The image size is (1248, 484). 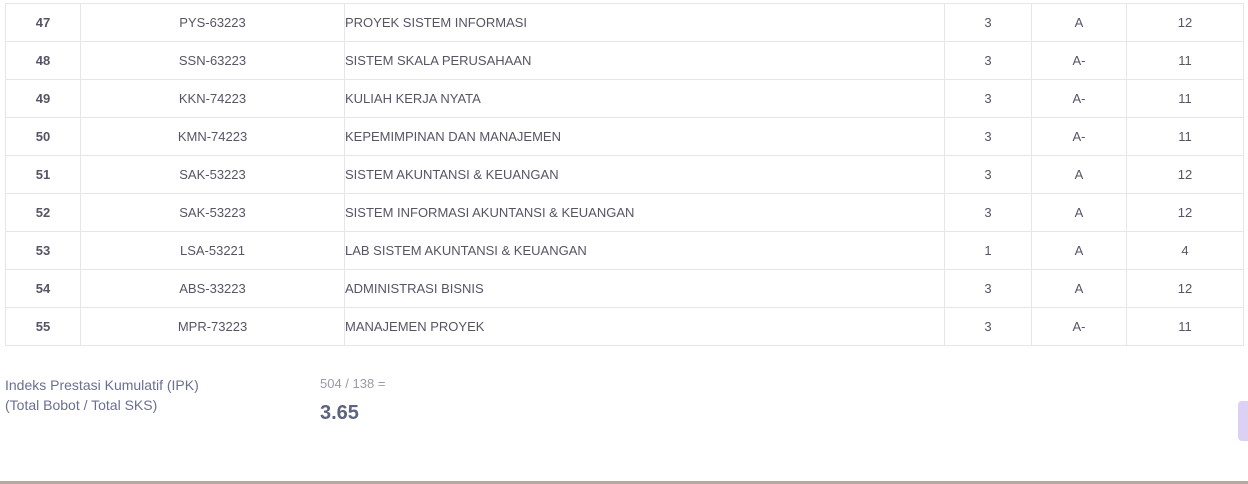 I want to click on course-number: 54, so click(x=43, y=288).